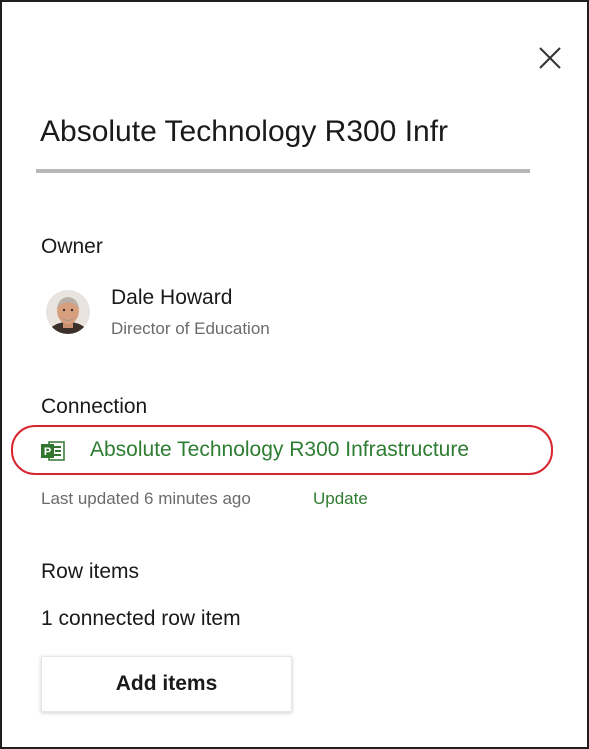 Image resolution: width=589 pixels, height=749 pixels. Describe the element at coordinates (47, 452) in the screenshot. I see `svg-text: P` at that location.